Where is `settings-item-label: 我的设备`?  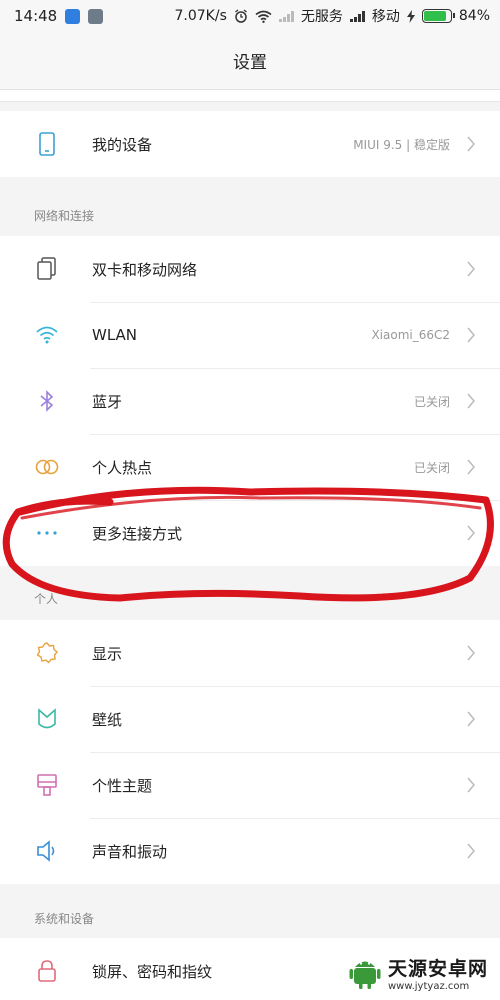 settings-item-label: 我的设备 is located at coordinates (122, 144).